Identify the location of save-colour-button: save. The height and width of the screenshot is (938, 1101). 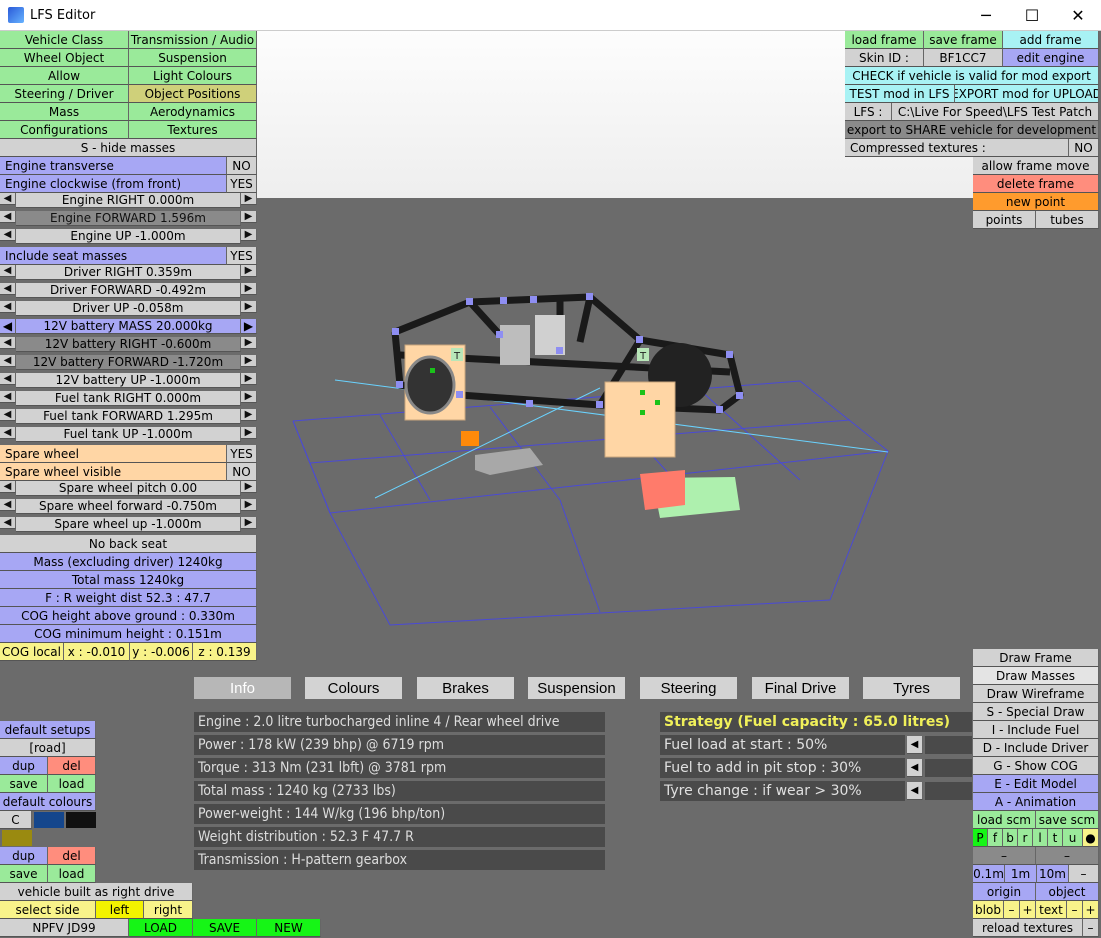
(24, 874).